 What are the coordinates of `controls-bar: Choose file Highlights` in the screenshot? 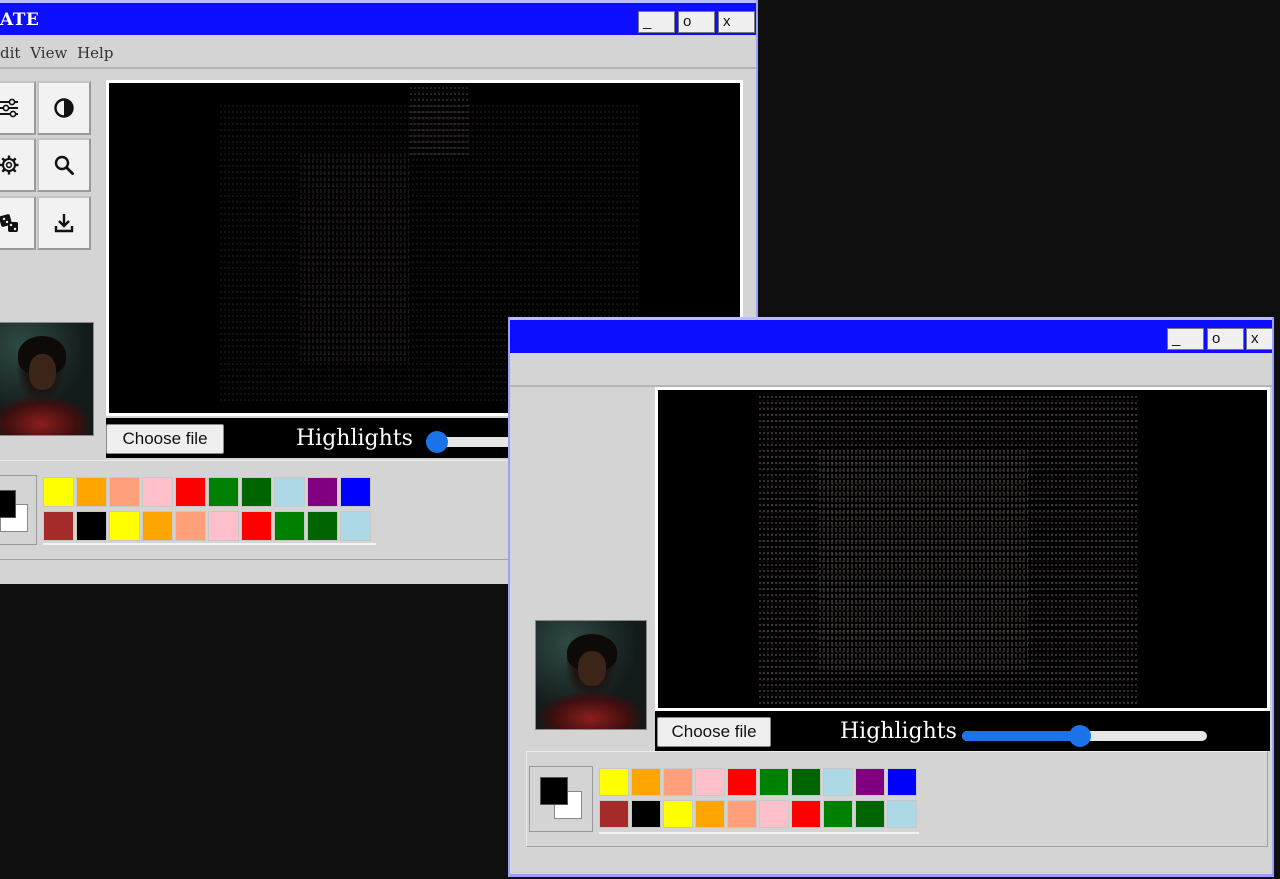 It's located at (962, 731).